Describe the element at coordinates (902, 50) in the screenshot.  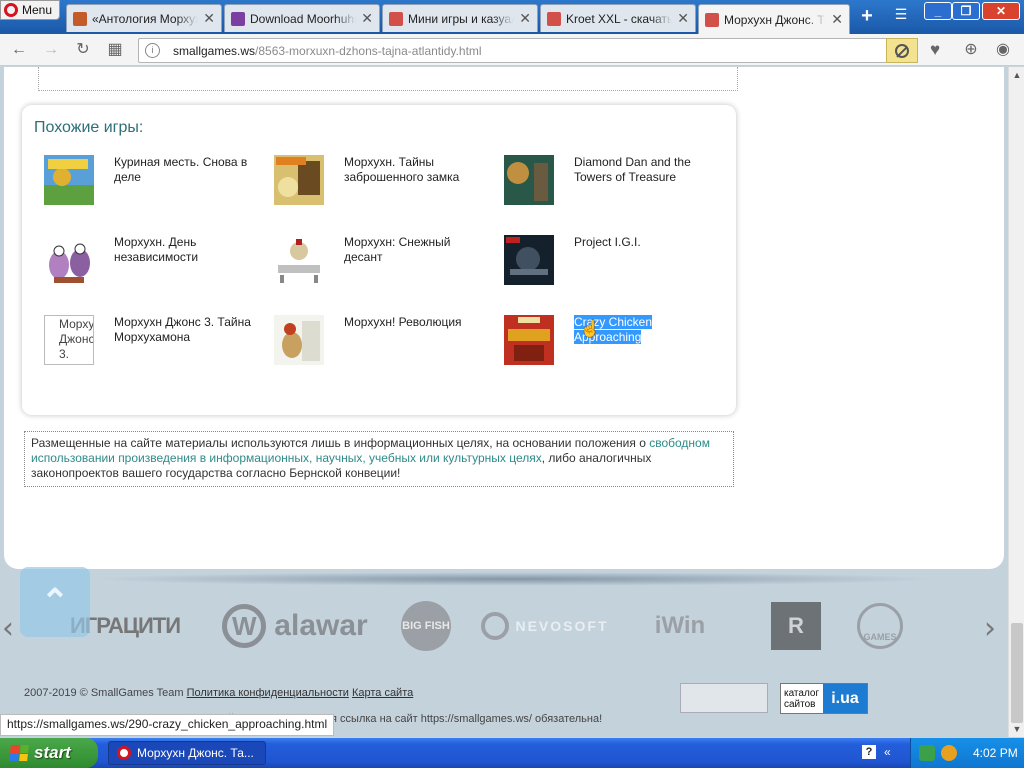
I see `ad-block-icon` at that location.